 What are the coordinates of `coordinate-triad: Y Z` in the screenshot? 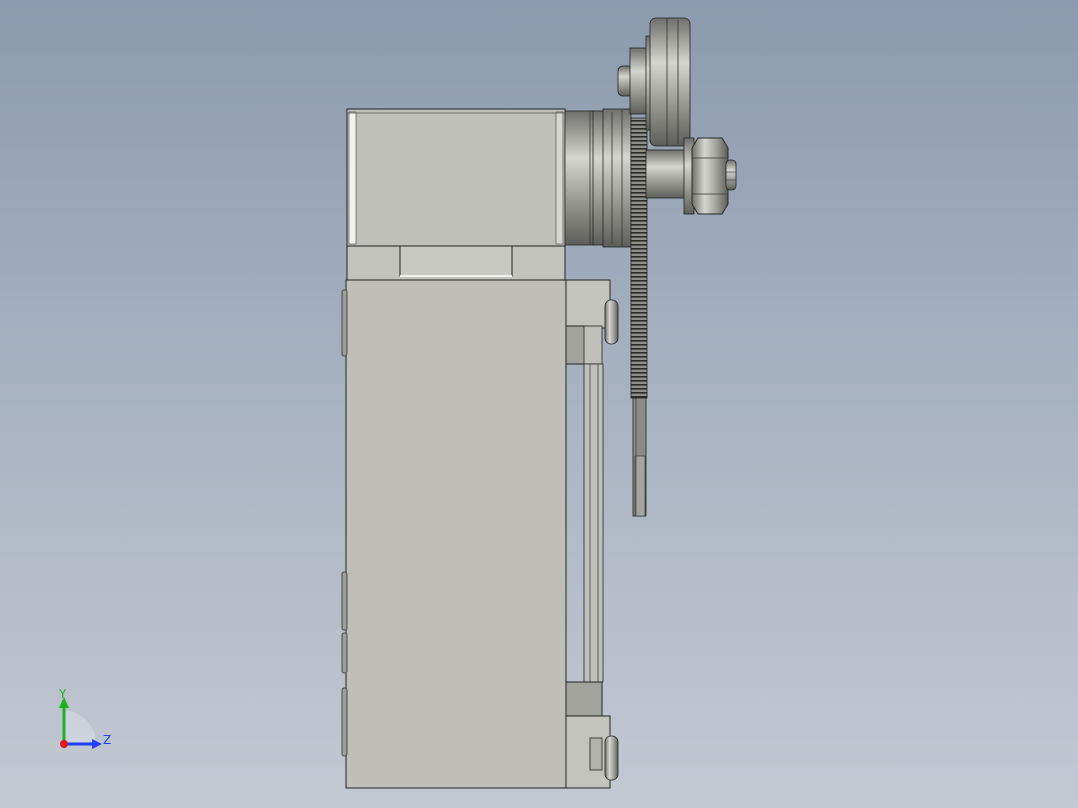 It's located at (84, 718).